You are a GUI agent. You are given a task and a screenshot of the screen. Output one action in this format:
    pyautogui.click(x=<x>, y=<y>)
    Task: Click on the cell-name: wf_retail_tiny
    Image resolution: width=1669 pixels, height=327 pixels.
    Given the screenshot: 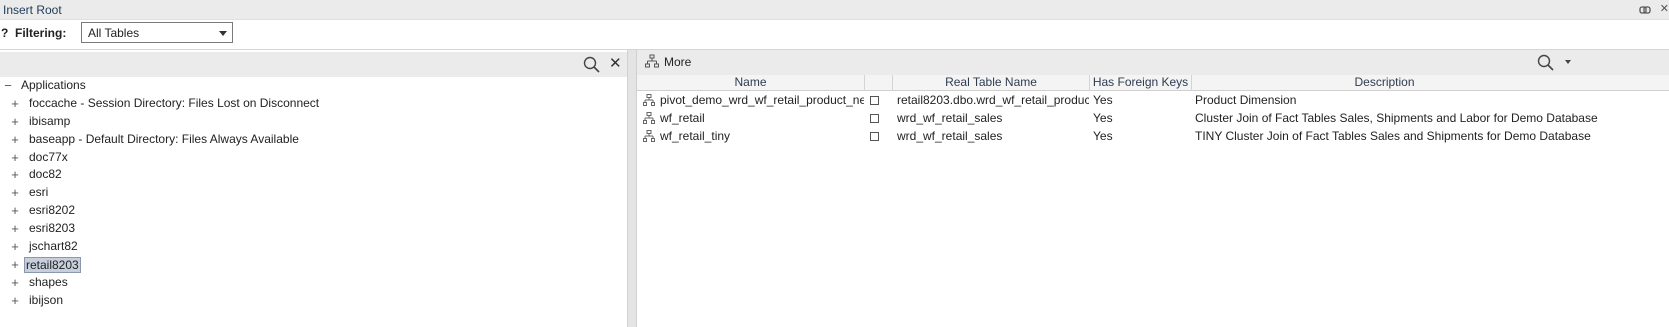 What is the action you would take?
    pyautogui.click(x=695, y=136)
    